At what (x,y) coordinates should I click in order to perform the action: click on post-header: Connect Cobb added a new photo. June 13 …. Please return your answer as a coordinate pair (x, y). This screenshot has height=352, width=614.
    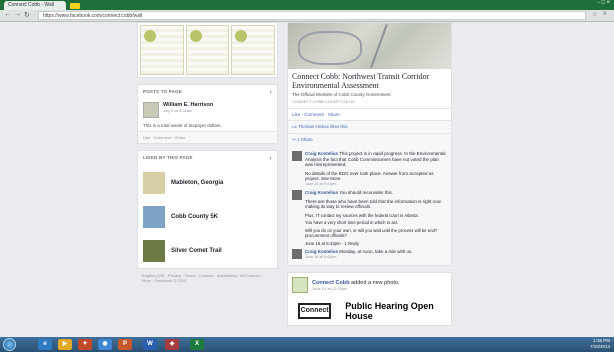
    Looking at the image, I should click on (369, 285).